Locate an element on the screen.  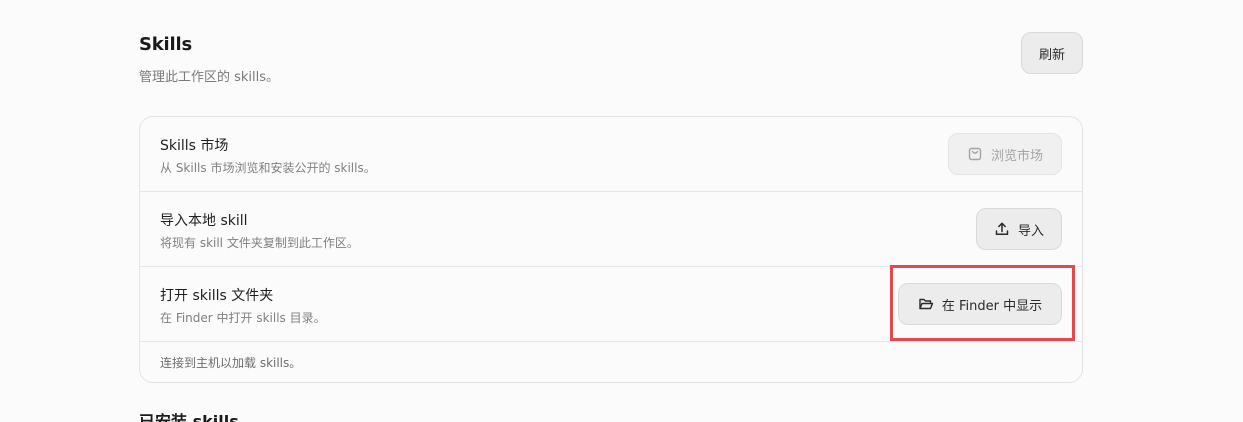
refresh-button: 刷新 is located at coordinates (1052, 53).